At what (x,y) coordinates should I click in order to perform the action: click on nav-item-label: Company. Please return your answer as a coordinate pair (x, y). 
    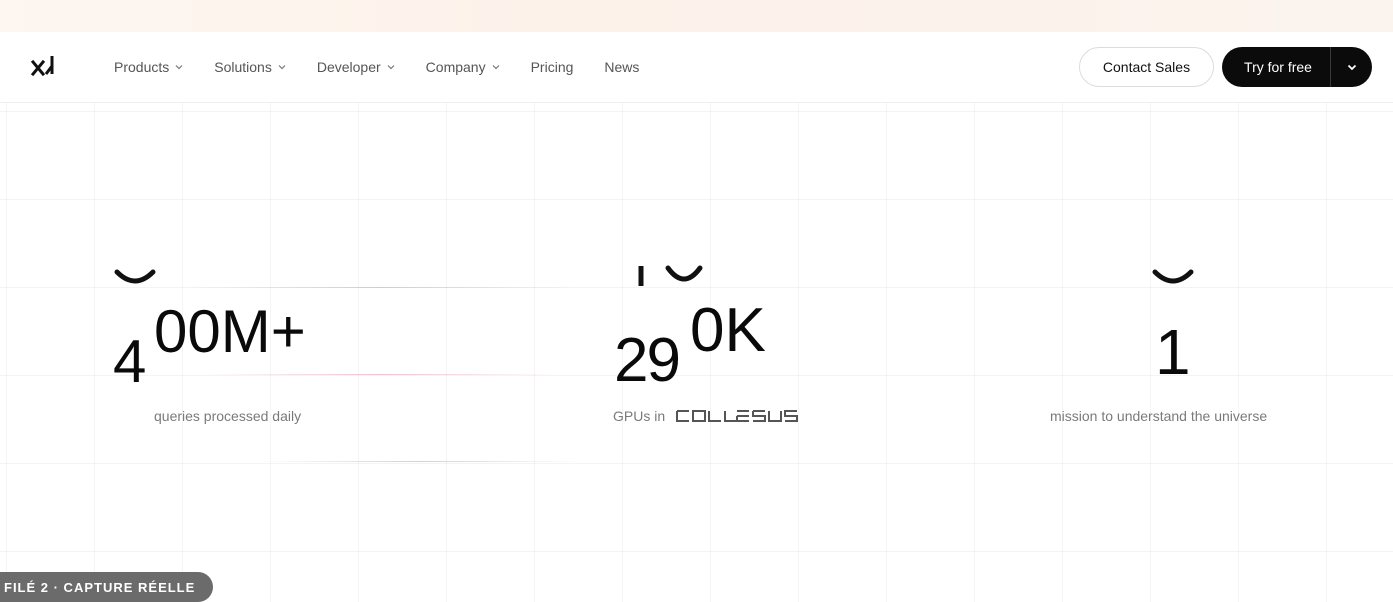
    Looking at the image, I should click on (455, 67).